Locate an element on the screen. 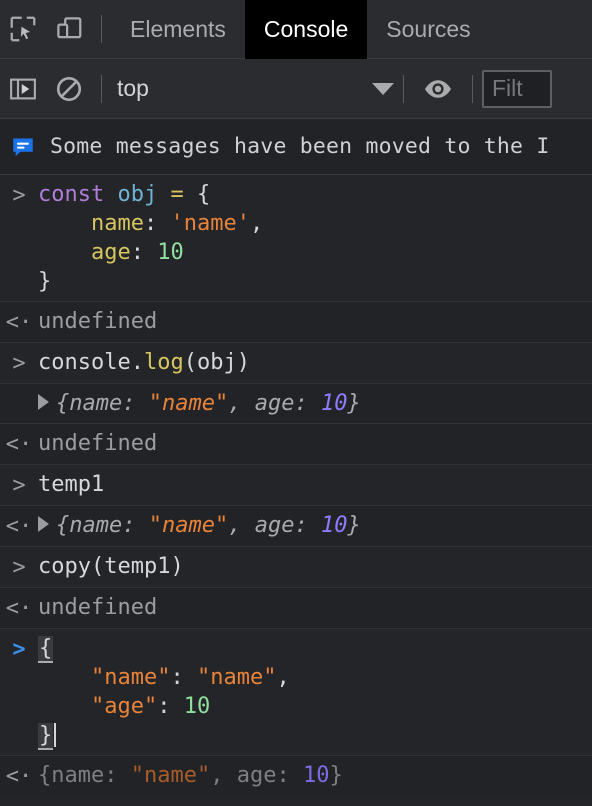 The width and height of the screenshot is (592, 806). token-number-10: 10 is located at coordinates (170, 252).